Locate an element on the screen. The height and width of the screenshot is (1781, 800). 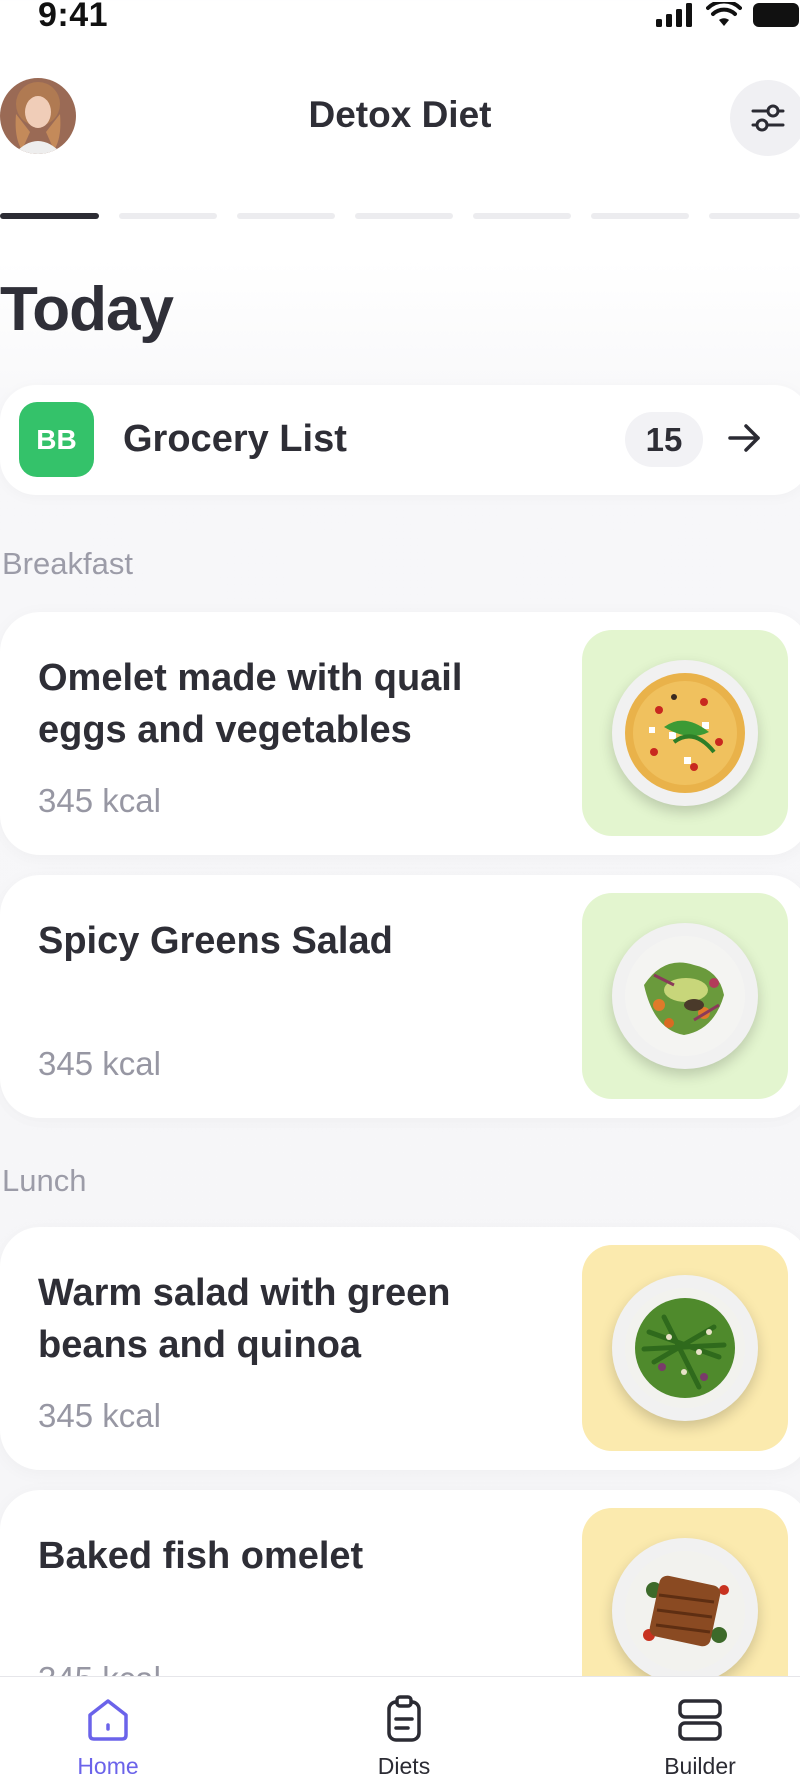
green-beans-salad-plate-image is located at coordinates (685, 1348).